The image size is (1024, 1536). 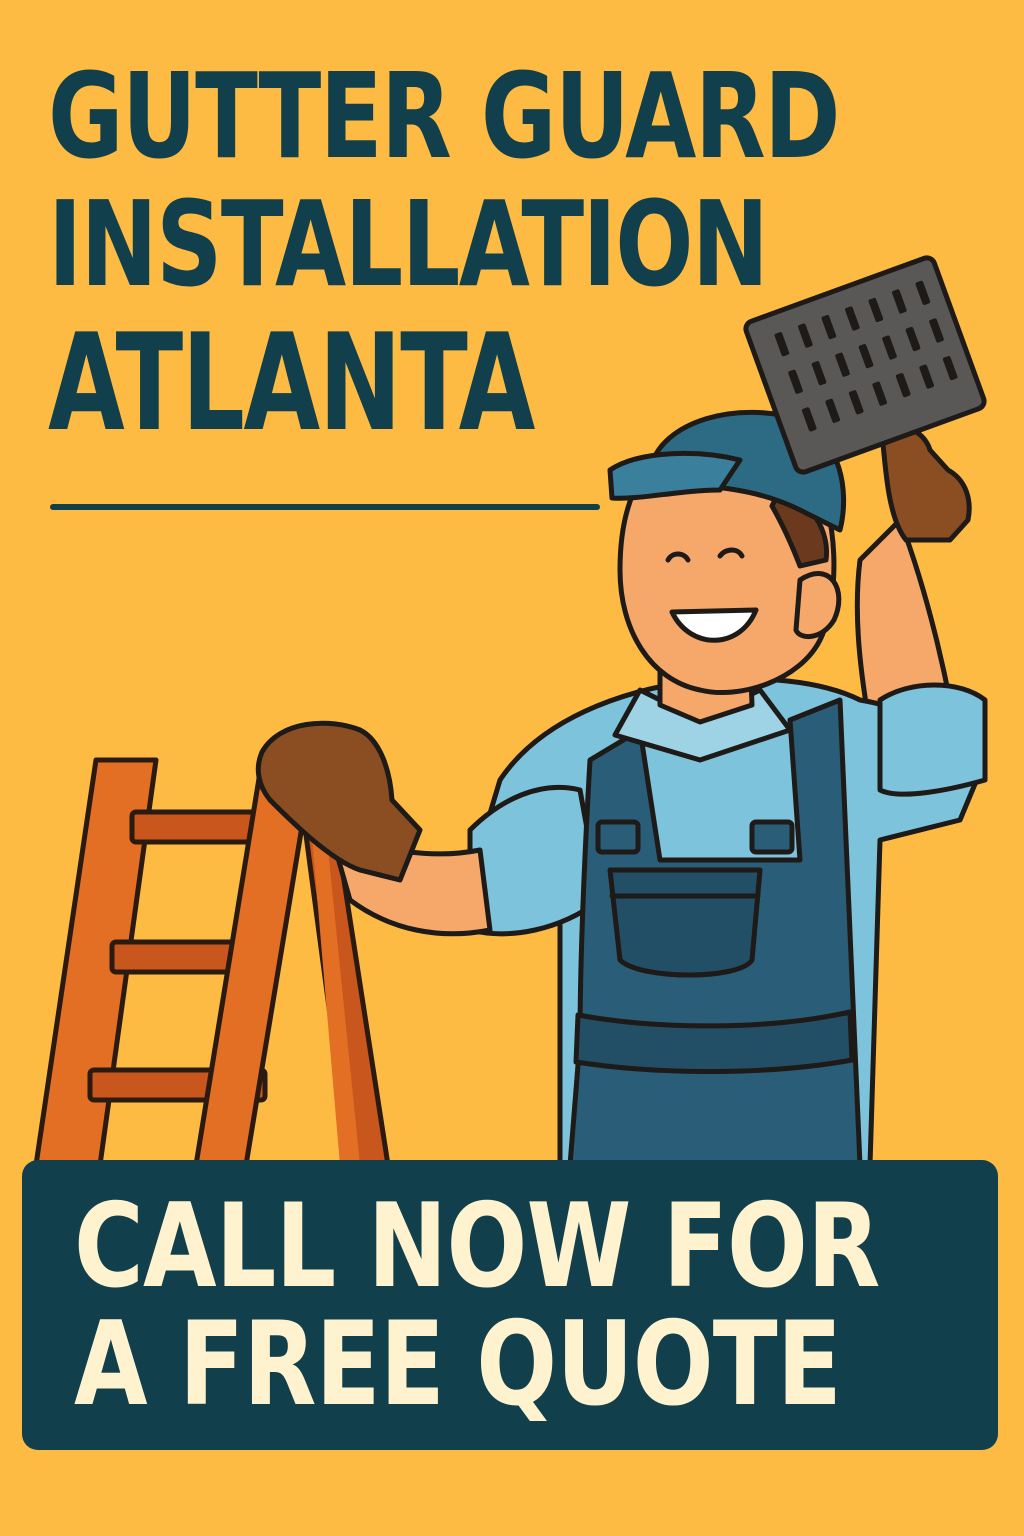 What do you see at coordinates (477, 1246) in the screenshot?
I see `cta-line-1: CALL NOW FOR` at bounding box center [477, 1246].